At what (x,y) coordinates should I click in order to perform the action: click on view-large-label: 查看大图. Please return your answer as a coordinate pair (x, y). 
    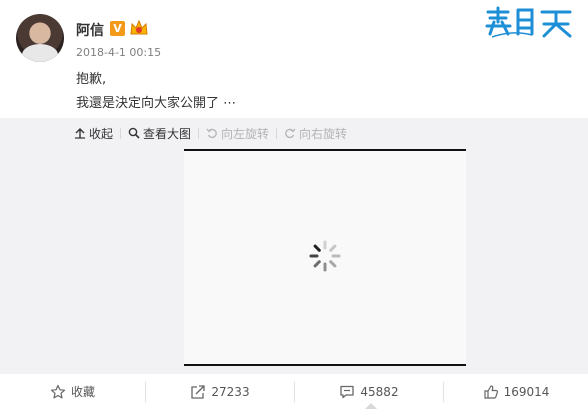
    Looking at the image, I should click on (167, 133).